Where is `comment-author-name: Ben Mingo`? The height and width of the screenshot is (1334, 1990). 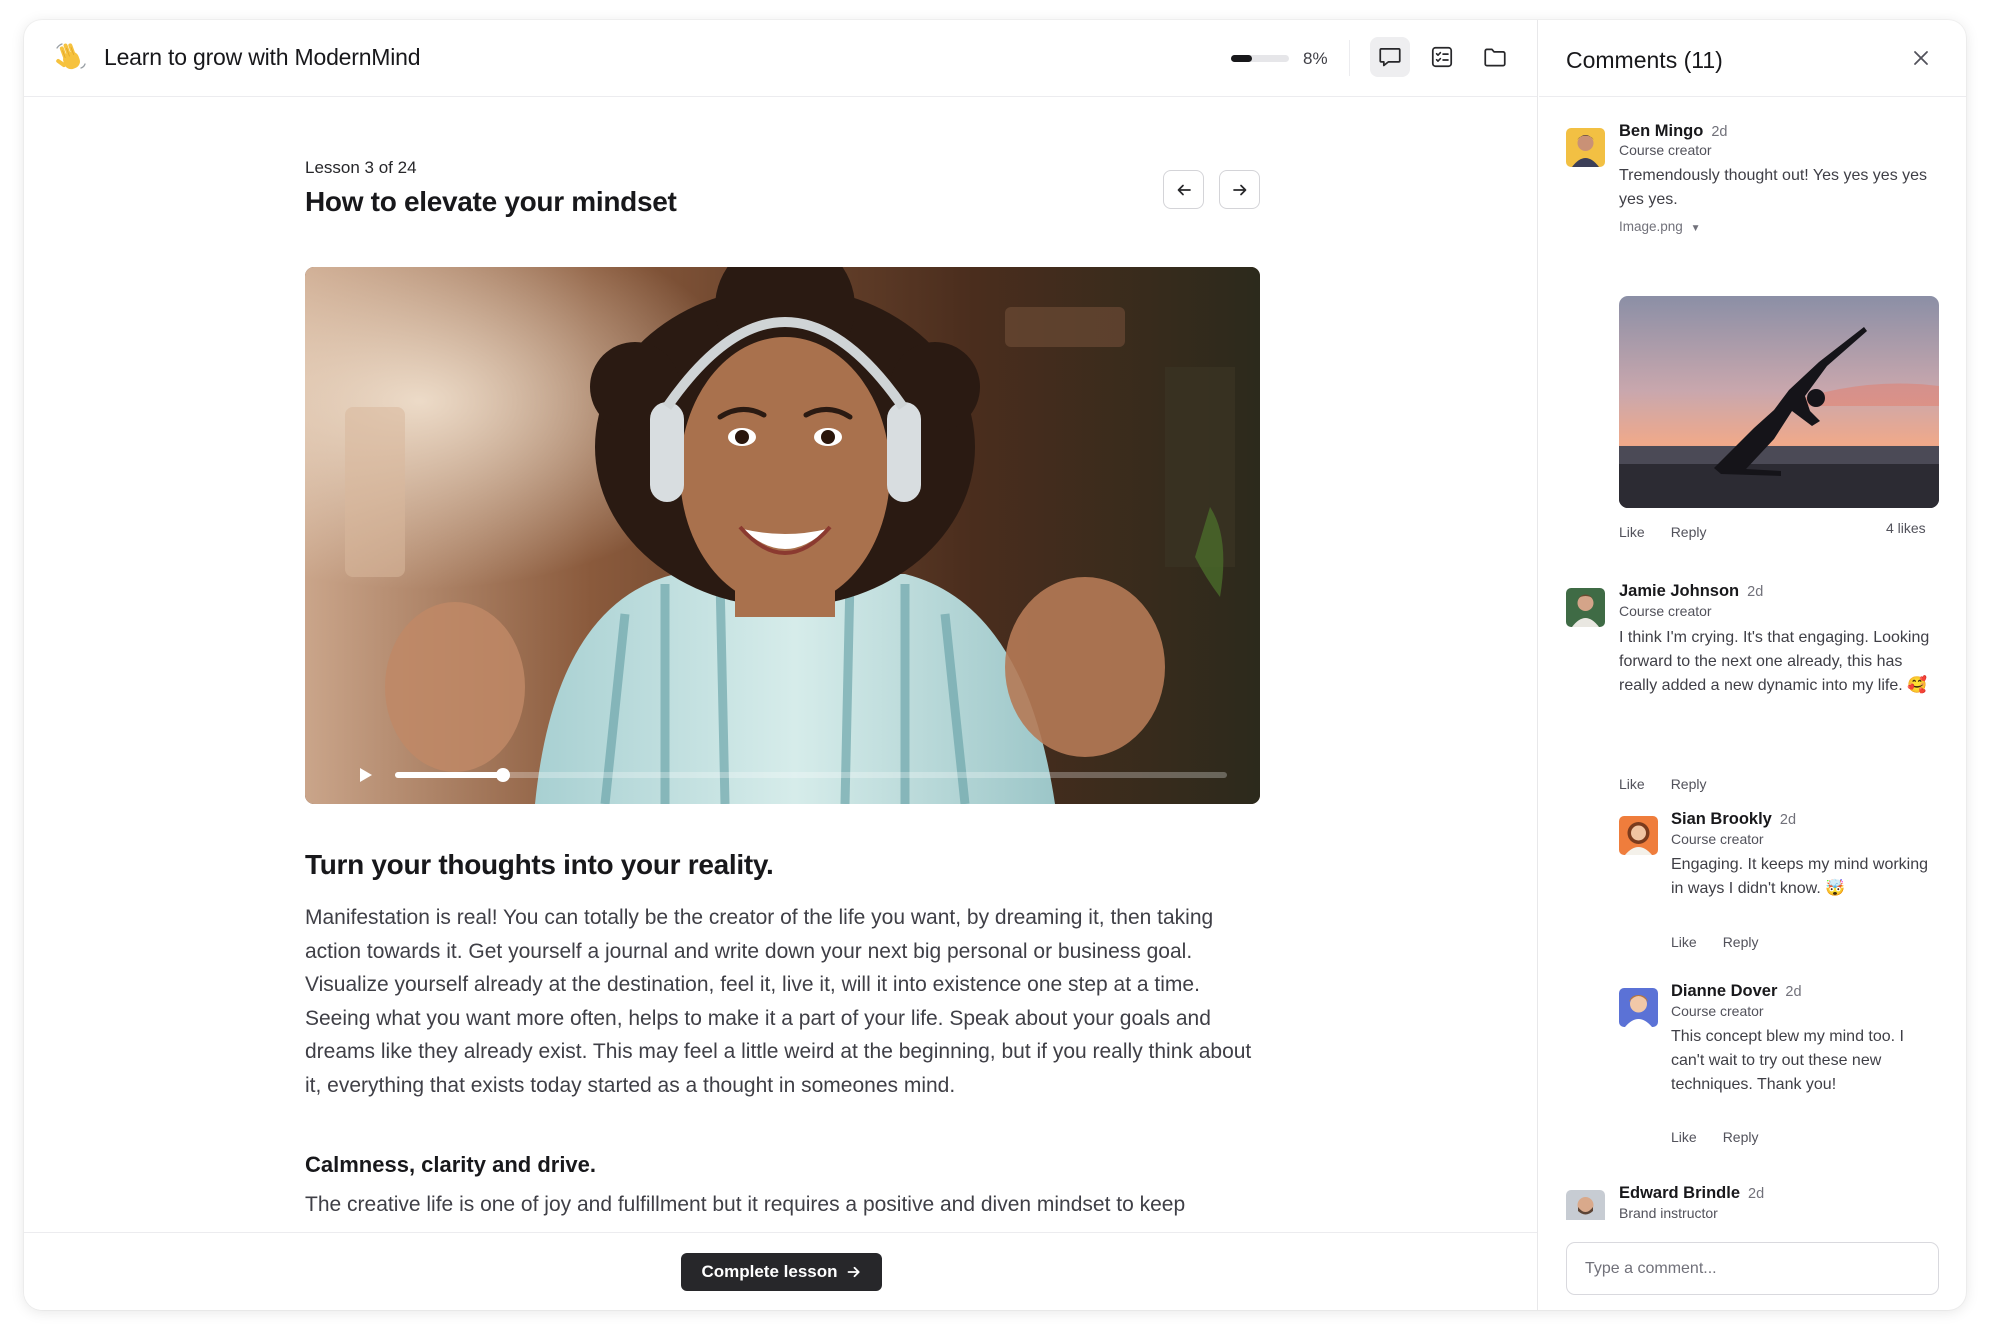
comment-author-name: Ben Mingo is located at coordinates (1661, 131).